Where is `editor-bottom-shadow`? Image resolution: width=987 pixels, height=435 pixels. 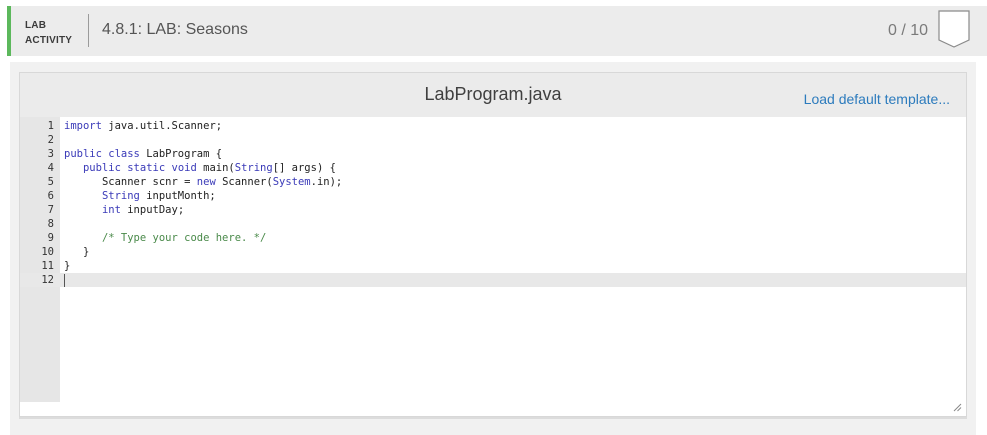
editor-bottom-shadow is located at coordinates (493, 418).